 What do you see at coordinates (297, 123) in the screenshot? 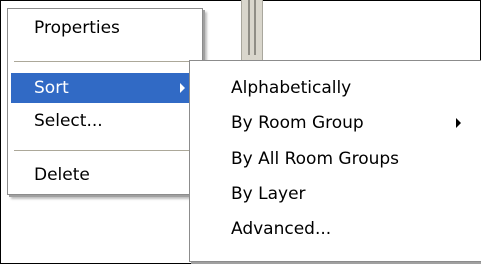
I see `menu-item-label: By Room Group` at bounding box center [297, 123].